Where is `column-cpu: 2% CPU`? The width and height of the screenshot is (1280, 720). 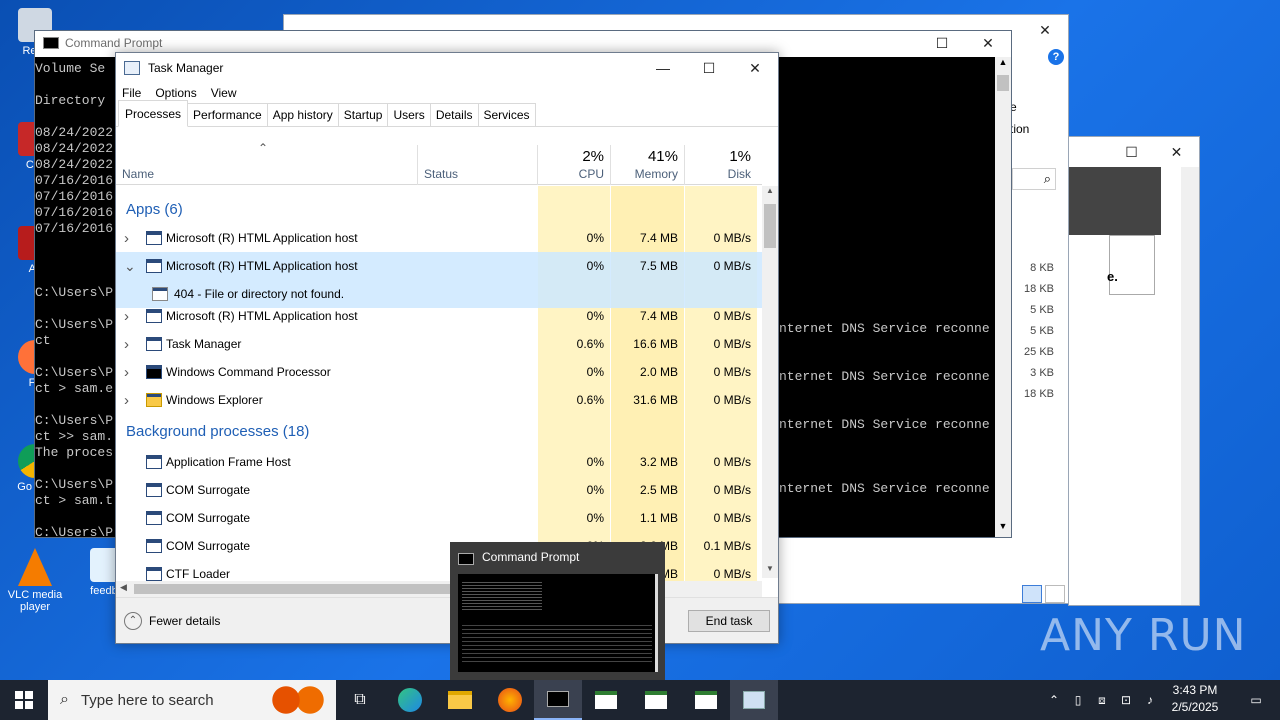
column-cpu: 2% CPU is located at coordinates (574, 165).